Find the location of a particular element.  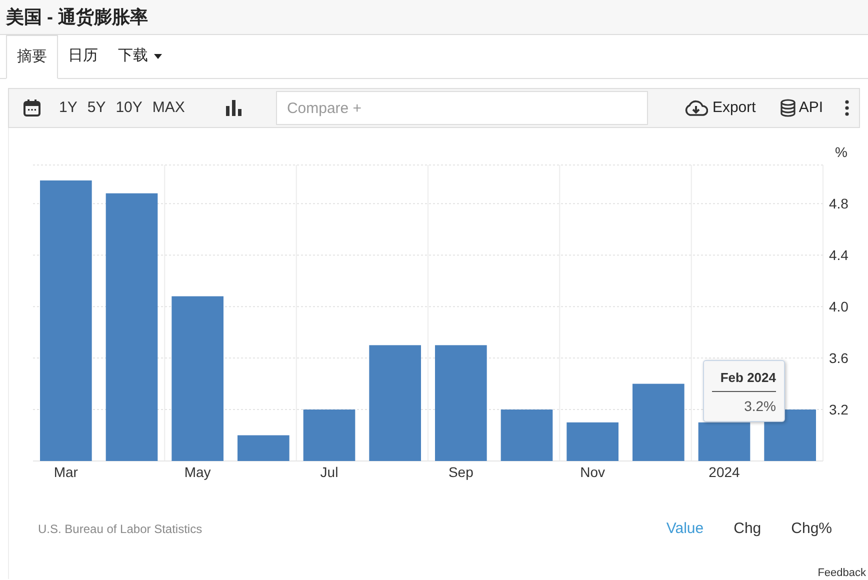

more-icon is located at coordinates (847, 108).